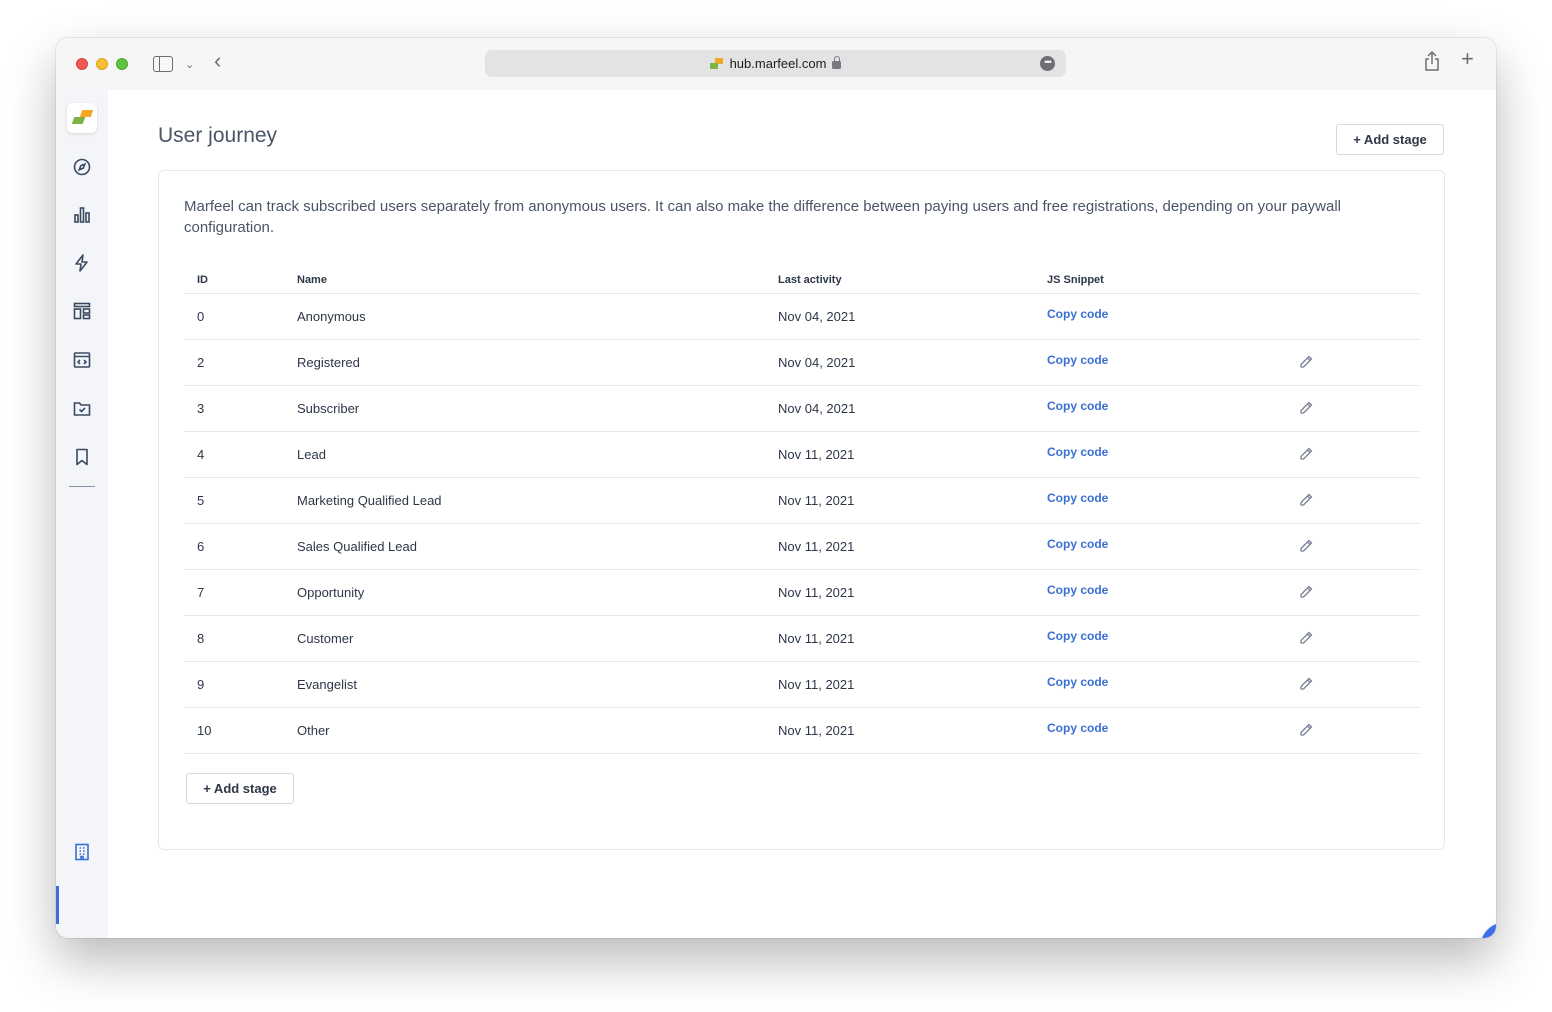 Image resolution: width=1552 pixels, height=1012 pixels. Describe the element at coordinates (82, 486) in the screenshot. I see `sidebar-divider` at that location.